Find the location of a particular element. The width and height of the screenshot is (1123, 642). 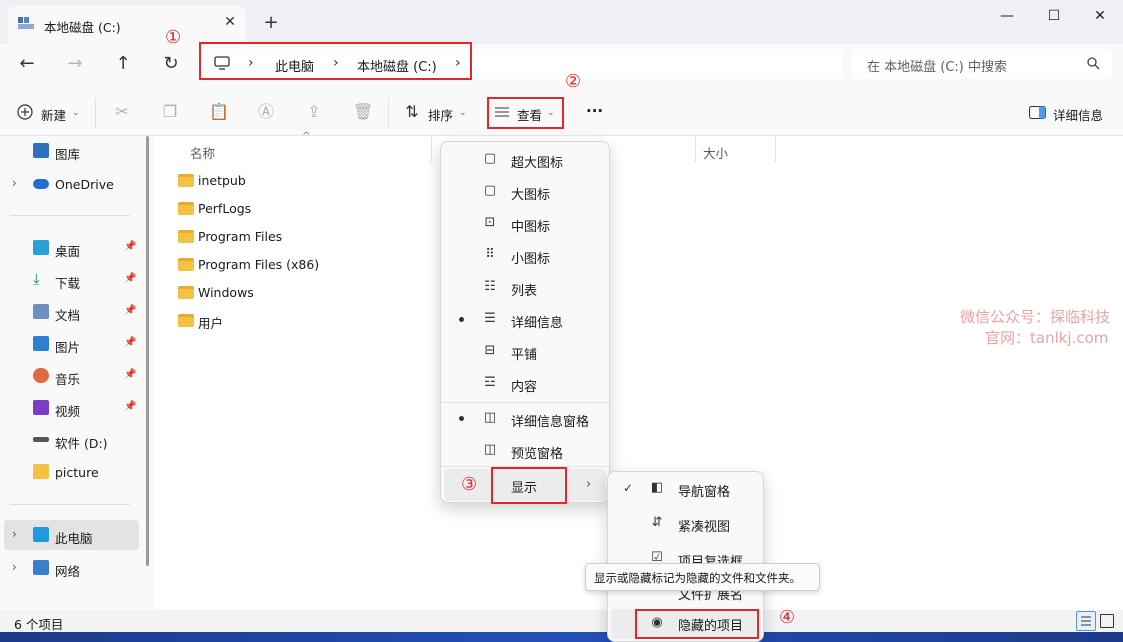

grid-icon: ⠿ is located at coordinates (490, 254).